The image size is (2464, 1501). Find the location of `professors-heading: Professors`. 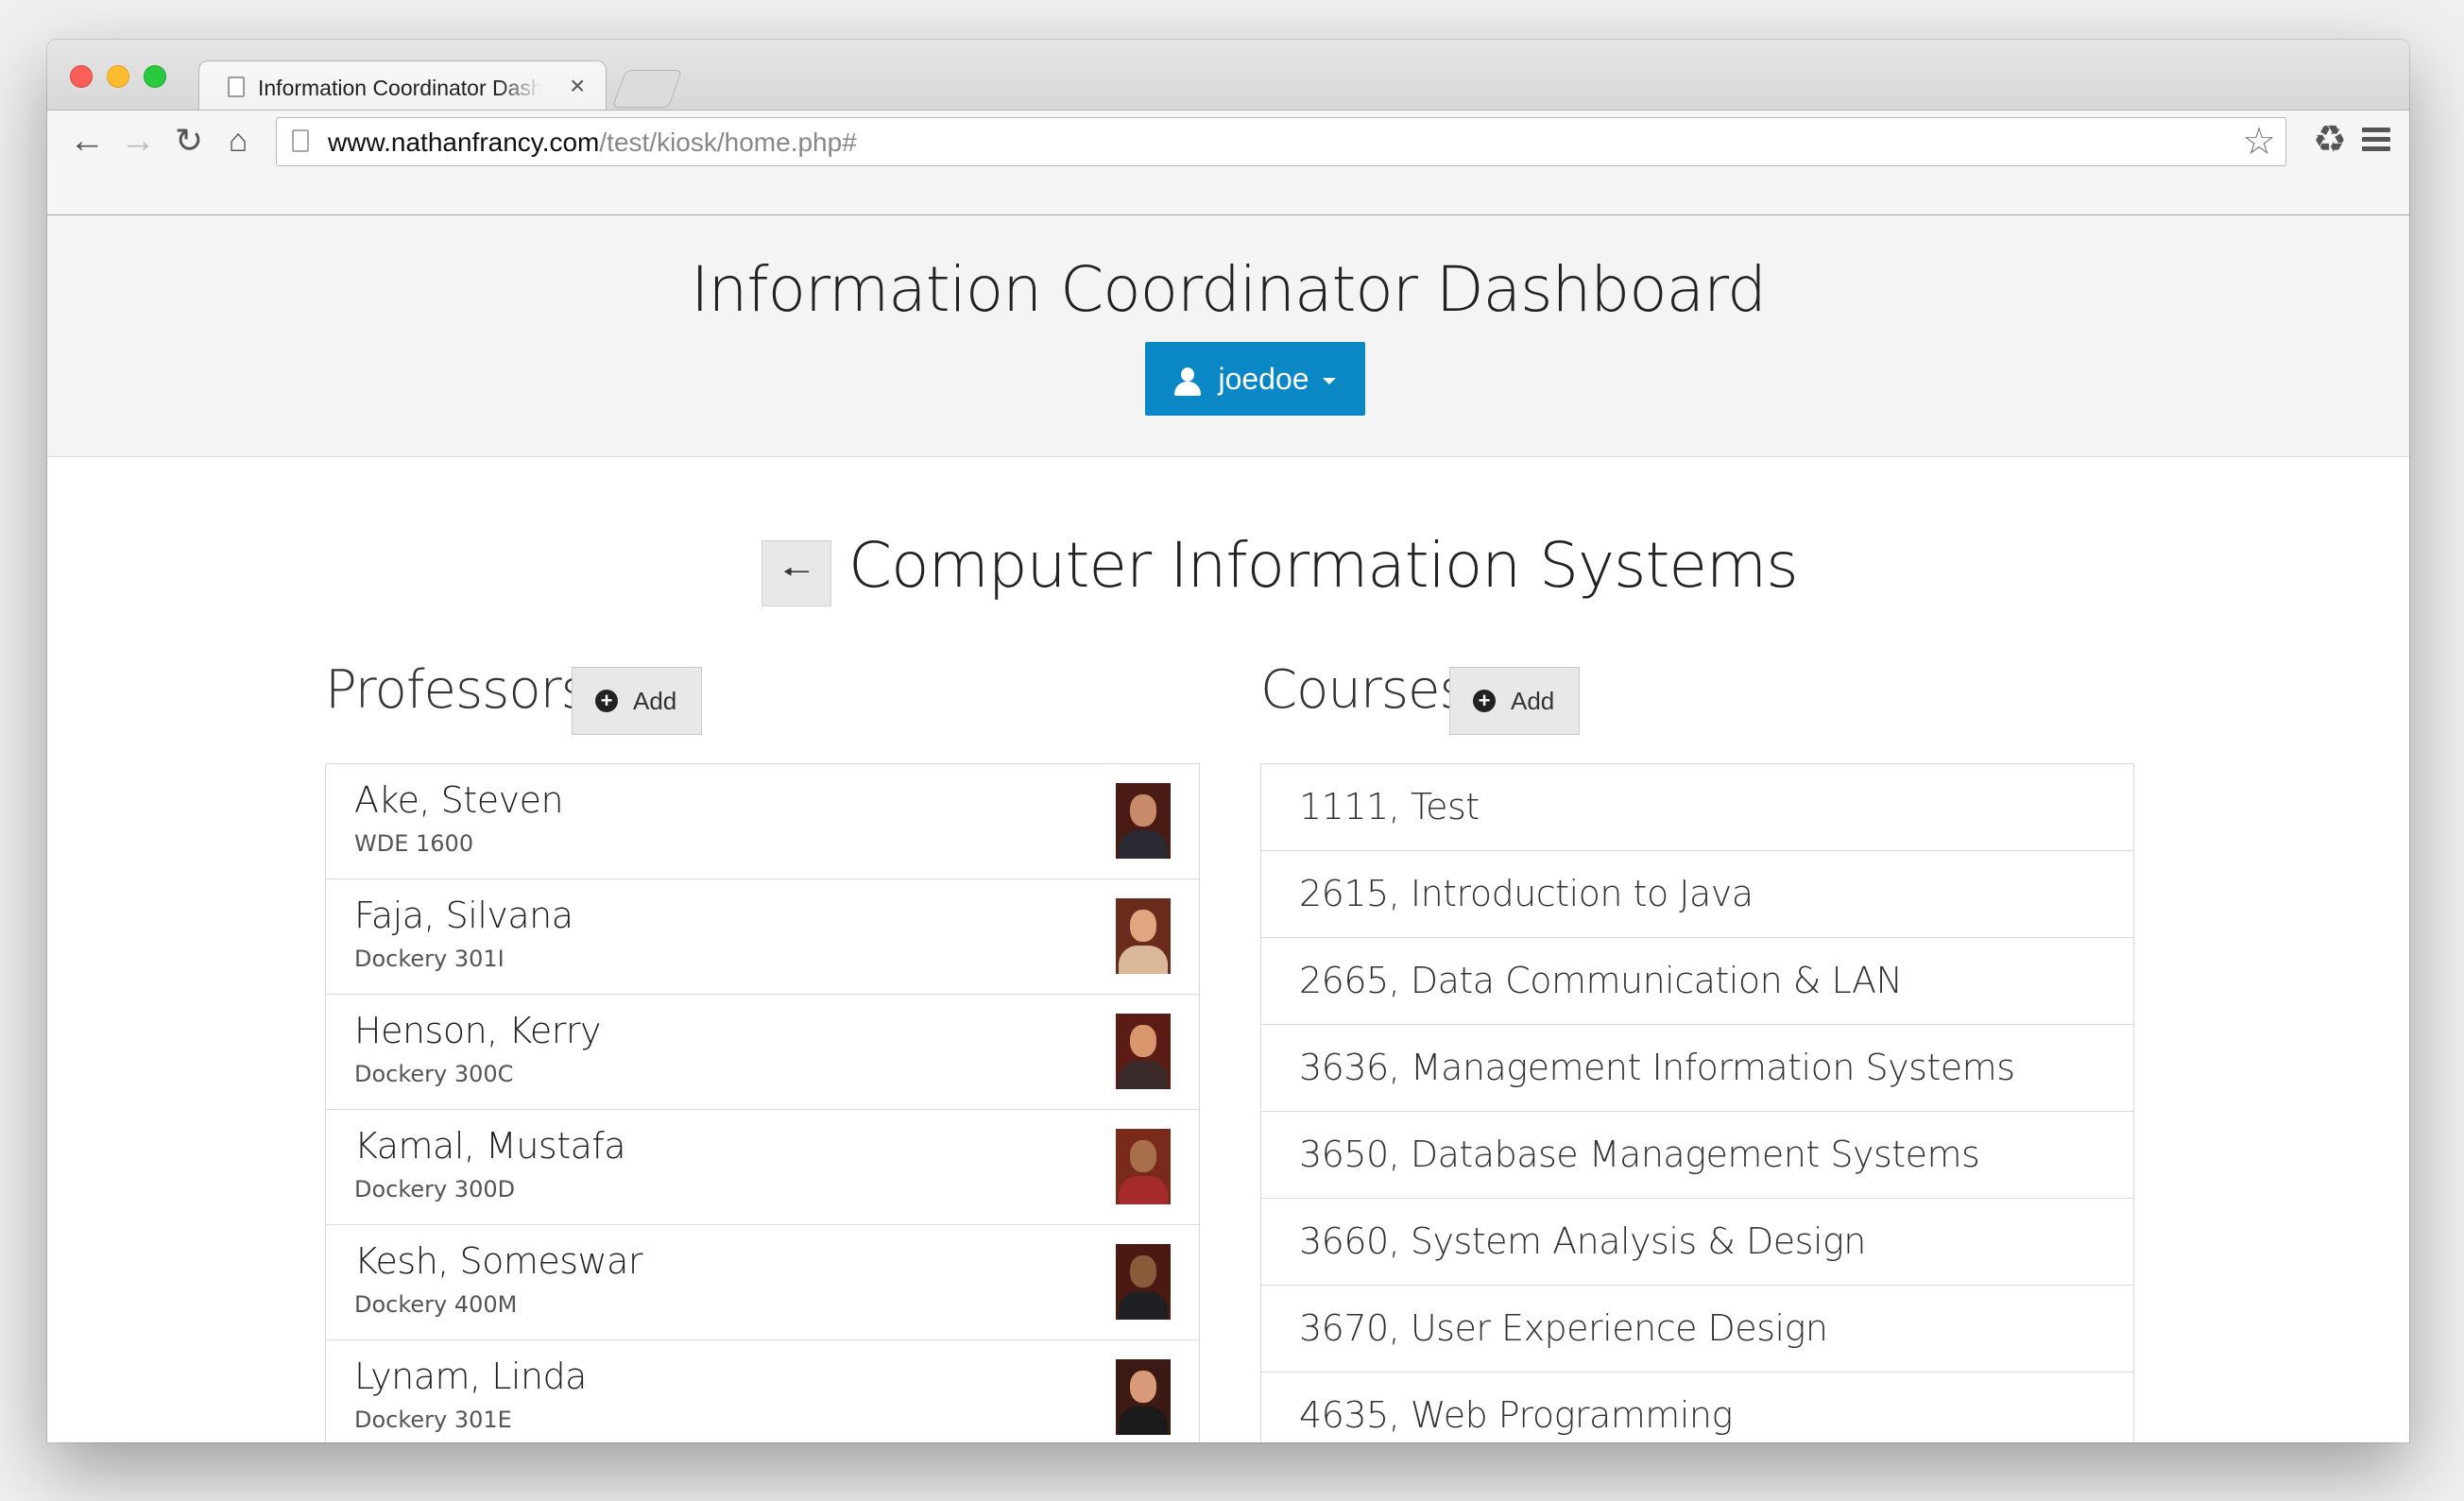

professors-heading: Professors is located at coordinates (457, 690).